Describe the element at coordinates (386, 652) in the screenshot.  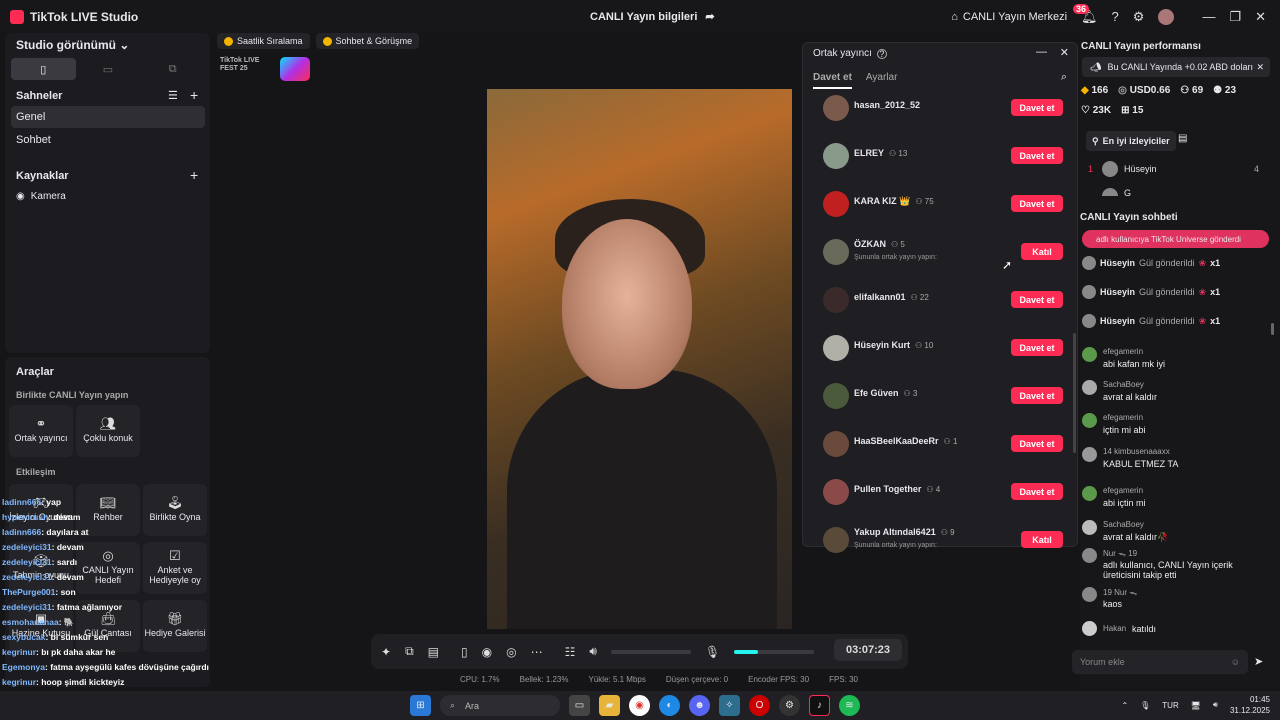
I see `magic-icon: ✦` at that location.